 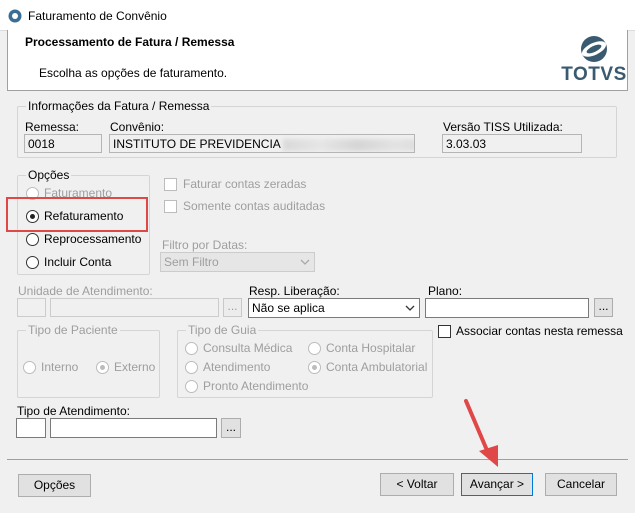 What do you see at coordinates (78, 262) in the screenshot?
I see `radio-incluir-conta-label: Incluir Conta` at bounding box center [78, 262].